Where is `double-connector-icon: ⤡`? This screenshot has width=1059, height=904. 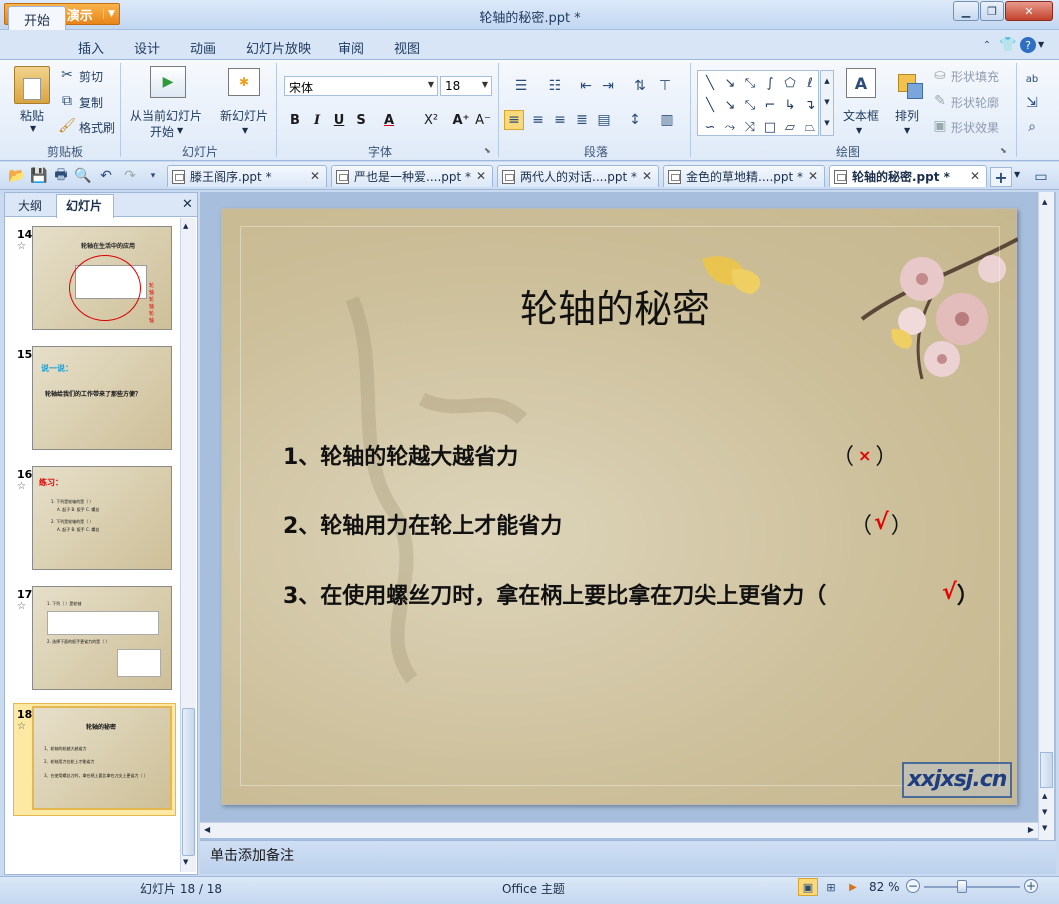
double-connector-icon: ⤡ is located at coordinates (750, 105).